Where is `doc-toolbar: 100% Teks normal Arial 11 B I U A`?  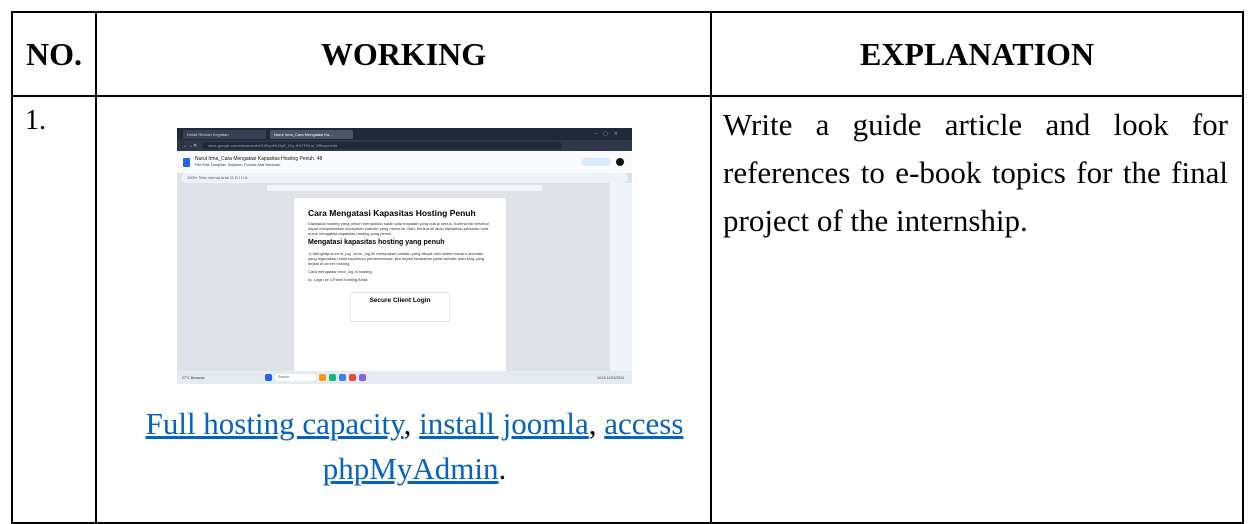
doc-toolbar: 100% Teks normal Arial 11 B I U A is located at coordinates (404, 178).